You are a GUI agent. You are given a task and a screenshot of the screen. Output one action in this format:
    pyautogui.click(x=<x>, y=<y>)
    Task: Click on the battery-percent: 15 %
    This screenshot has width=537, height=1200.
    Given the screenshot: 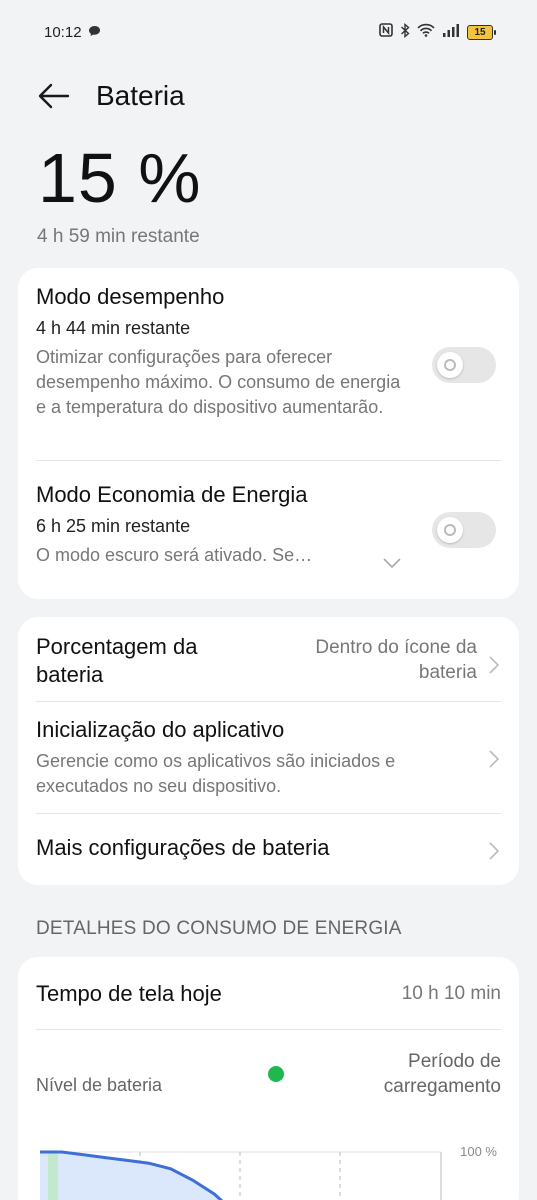 What is the action you would take?
    pyautogui.click(x=120, y=178)
    